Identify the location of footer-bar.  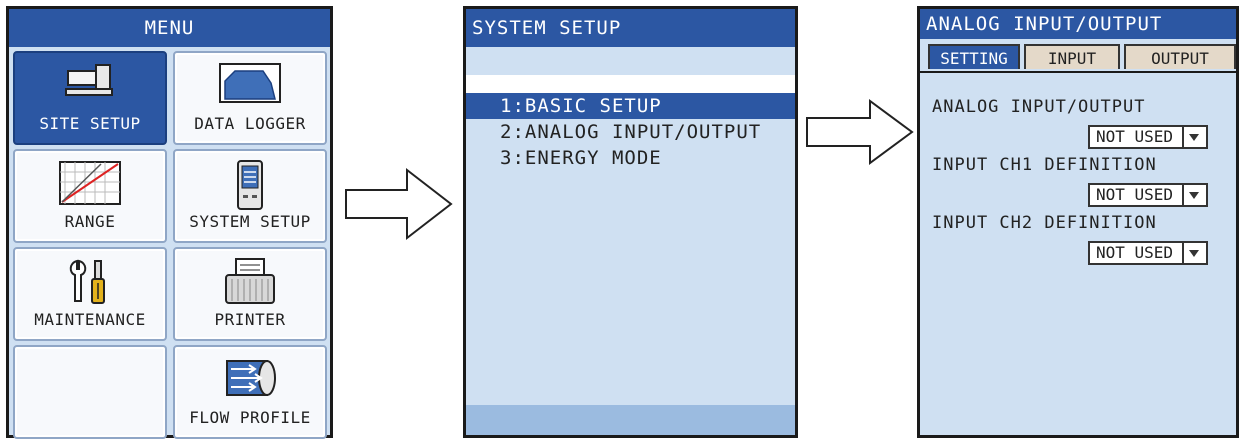
(630, 420).